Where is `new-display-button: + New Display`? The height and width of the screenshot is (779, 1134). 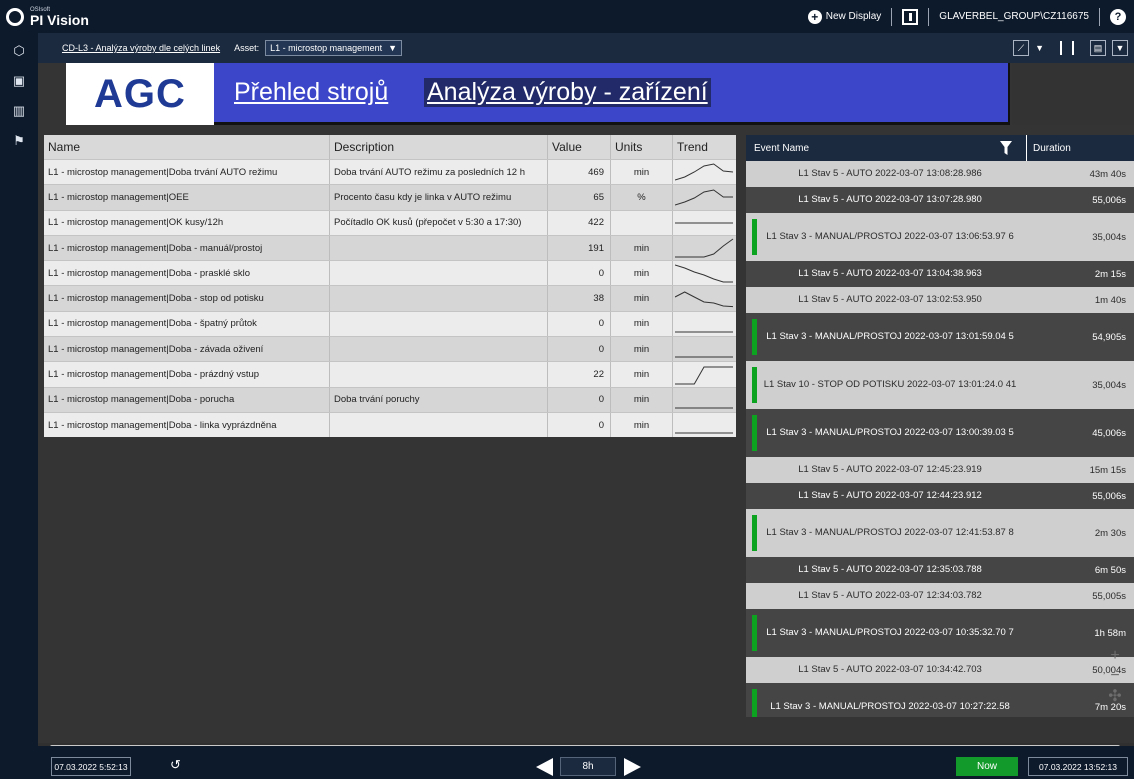 new-display-button: + New Display is located at coordinates (844, 16).